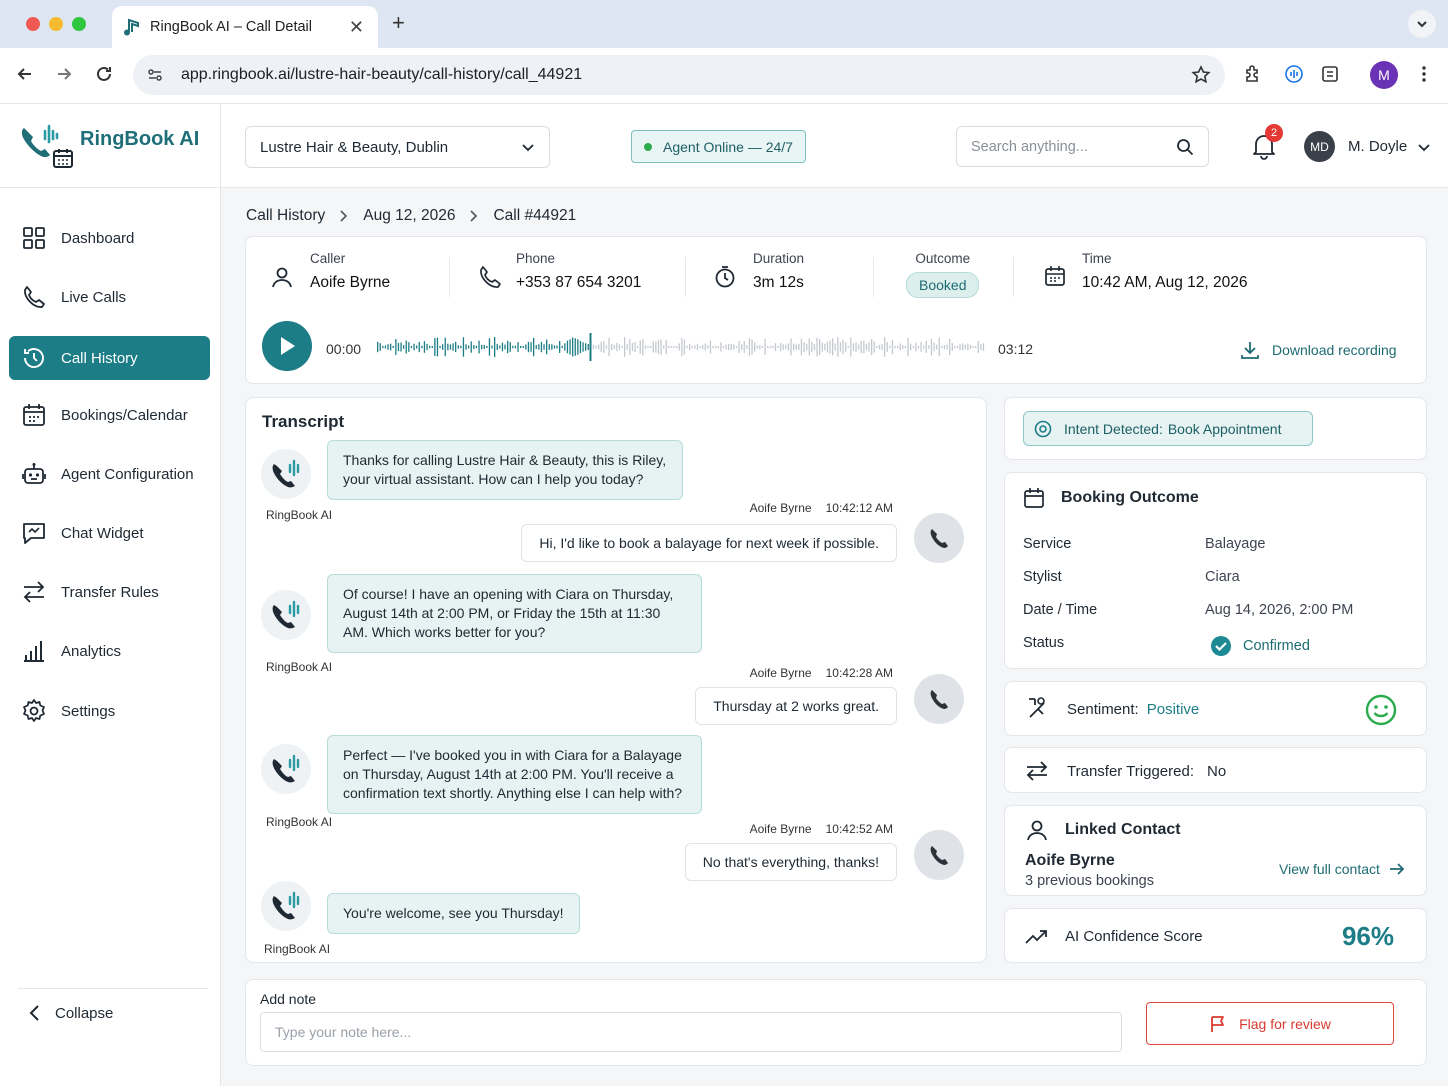 The image size is (1448, 1086). What do you see at coordinates (590, 347) in the screenshot?
I see `playhead` at bounding box center [590, 347].